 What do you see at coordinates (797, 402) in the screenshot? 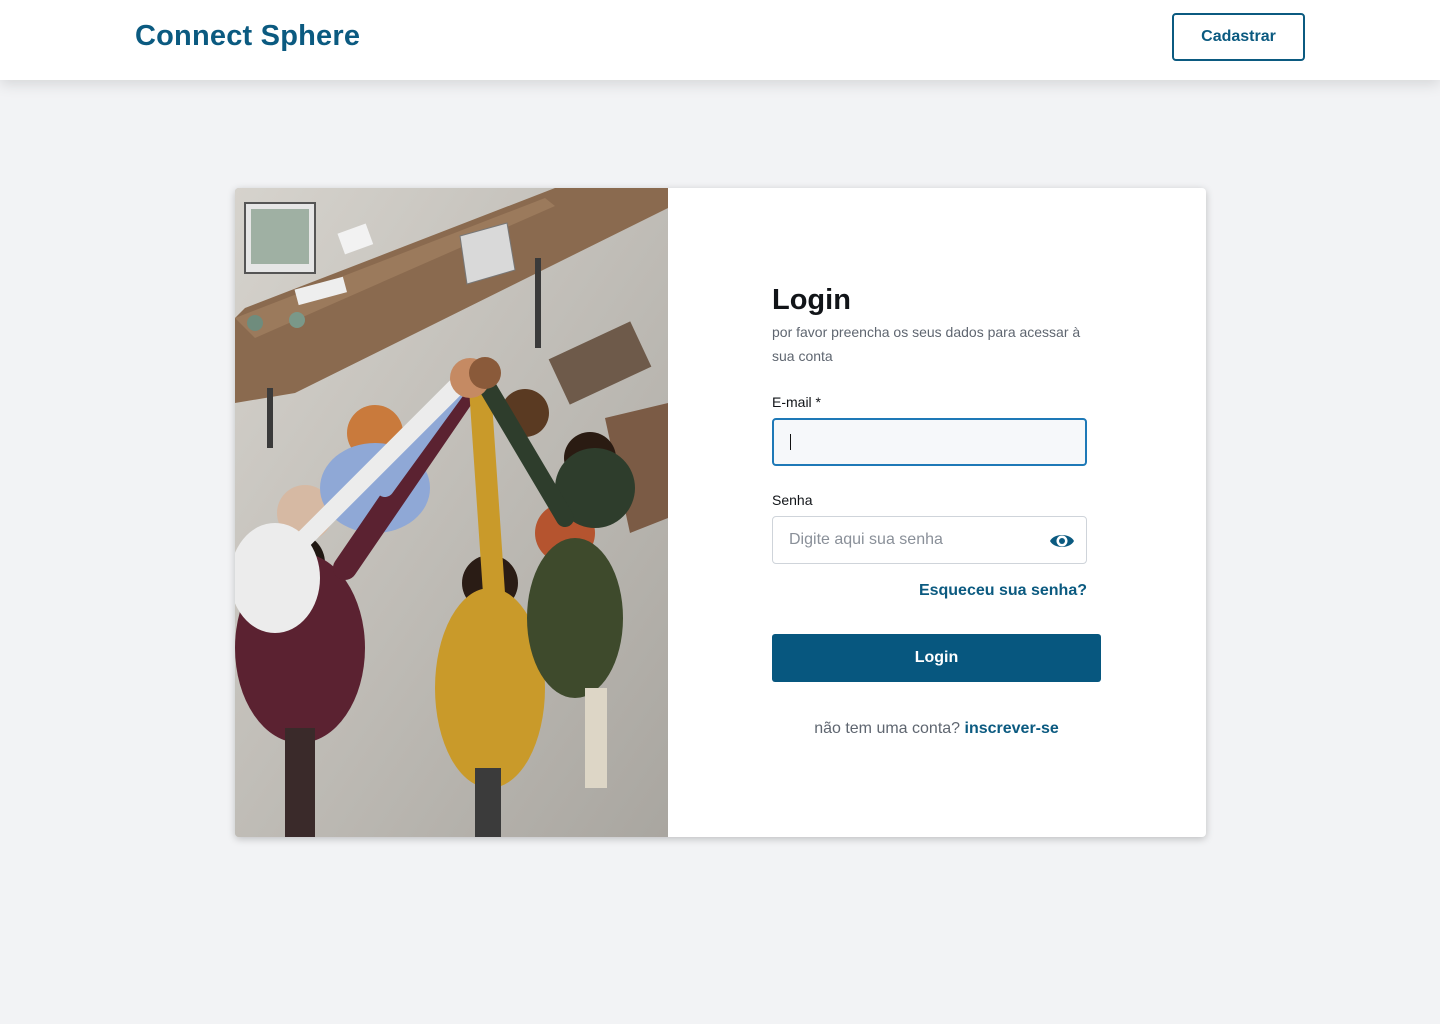
I see `email-label: E-mail *` at bounding box center [797, 402].